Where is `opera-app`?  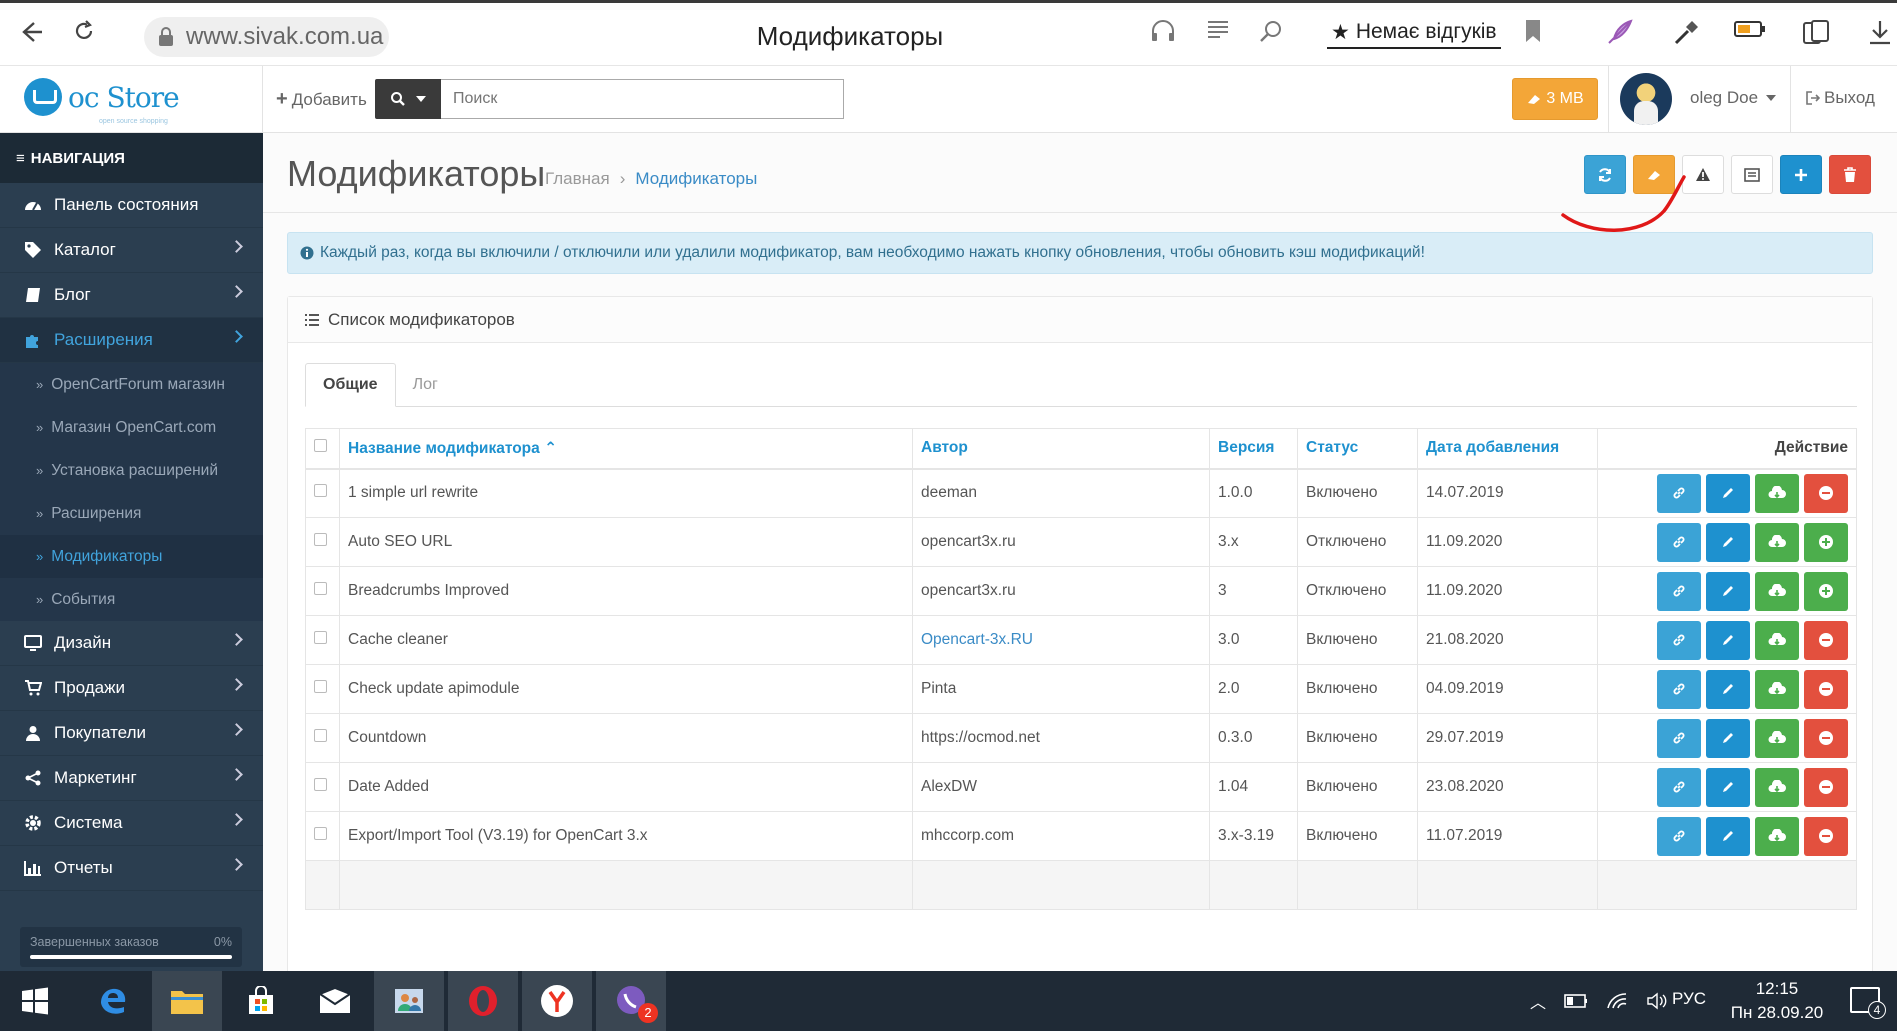 opera-app is located at coordinates (483, 1001).